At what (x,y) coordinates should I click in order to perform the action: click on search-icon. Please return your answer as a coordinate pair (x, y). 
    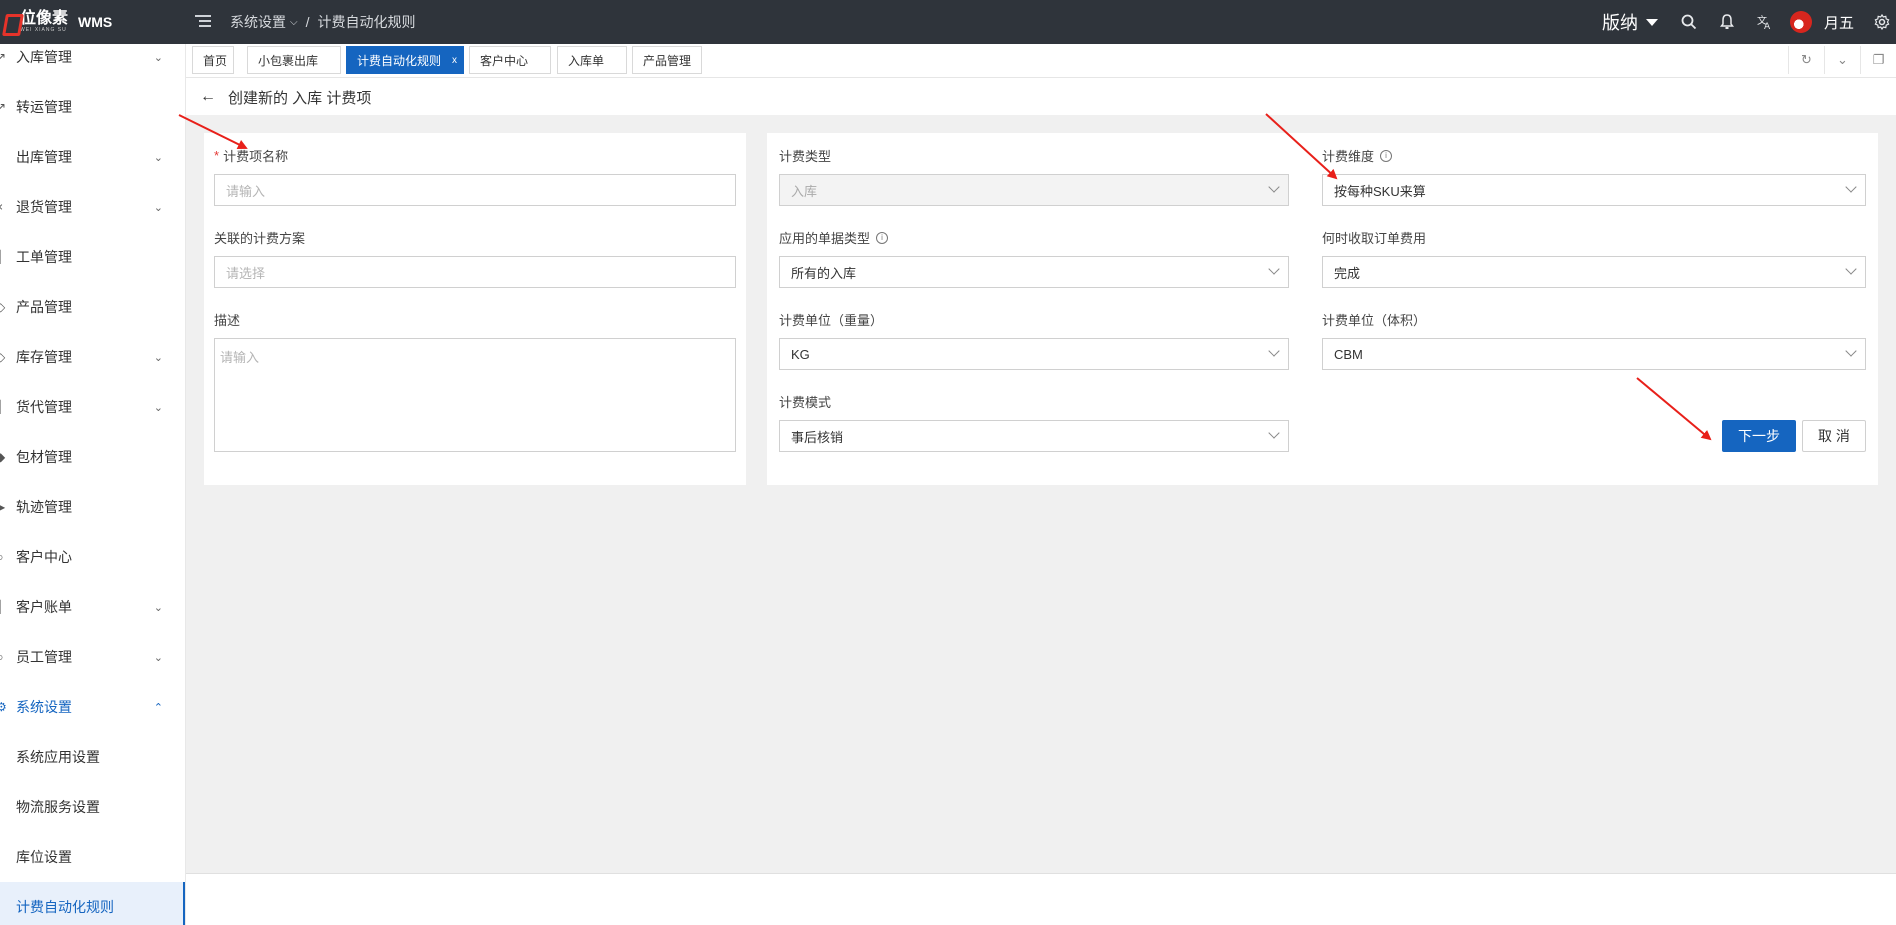
    Looking at the image, I should click on (1689, 22).